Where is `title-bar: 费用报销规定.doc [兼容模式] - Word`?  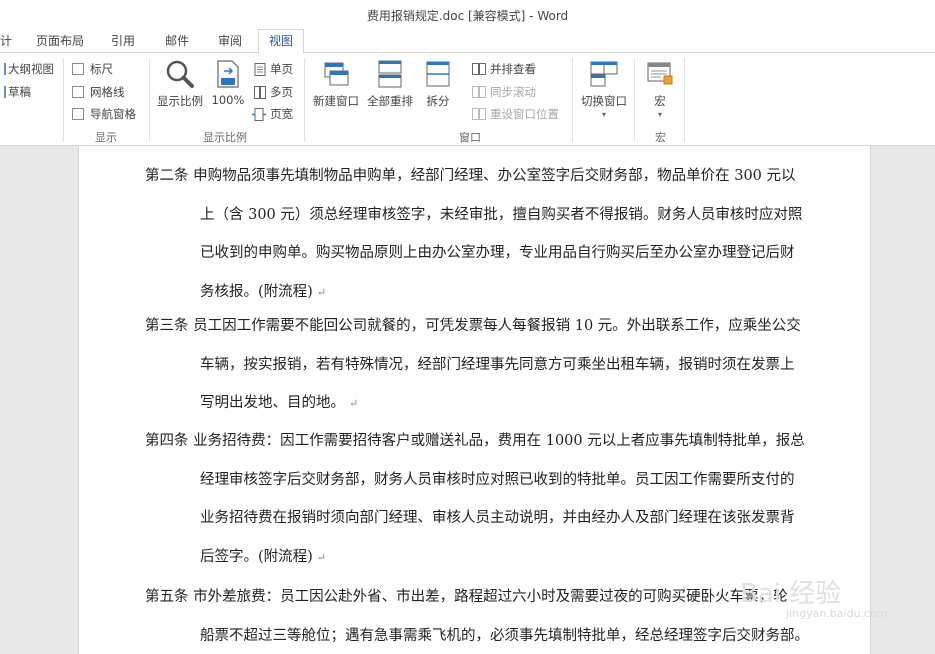 title-bar: 费用报销规定.doc [兼容模式] - Word is located at coordinates (467, 14).